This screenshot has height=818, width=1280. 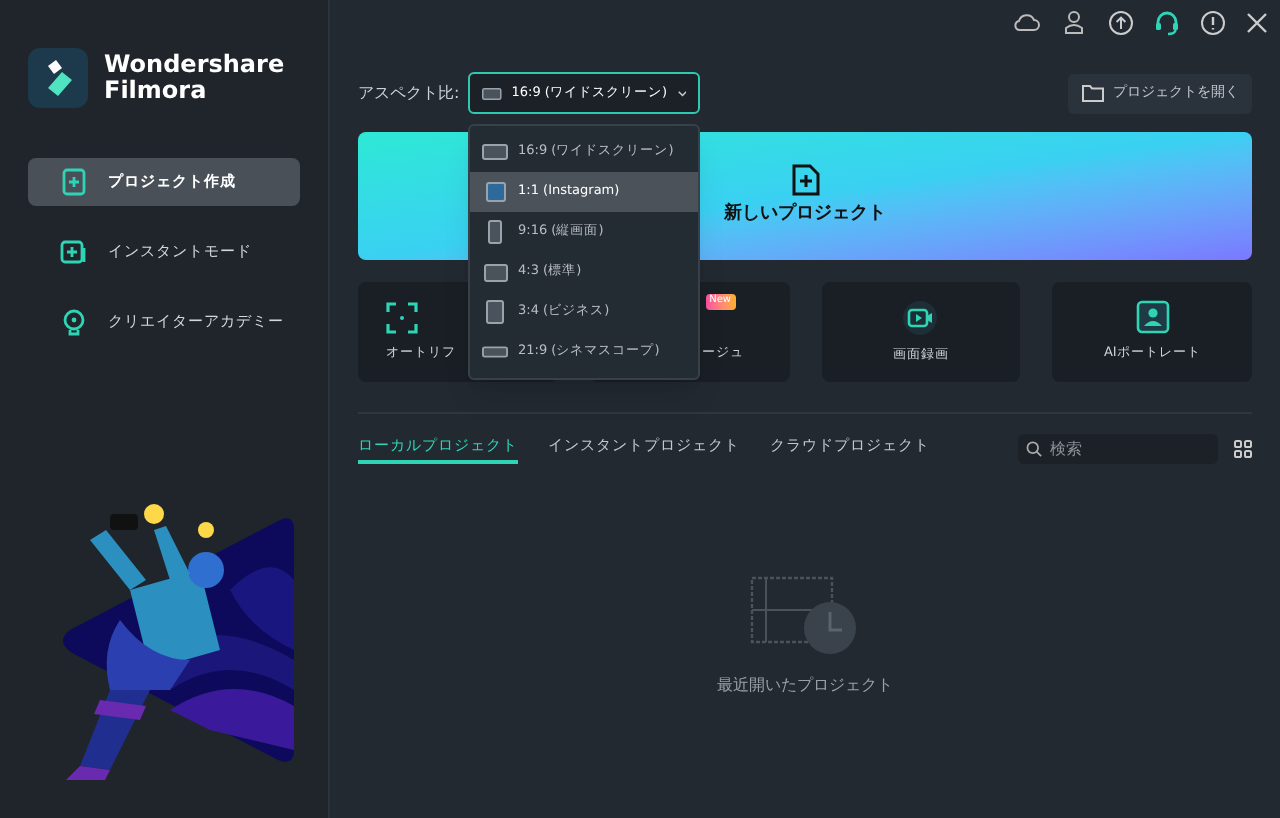 What do you see at coordinates (194, 65) in the screenshot?
I see `brand-name: Wondershare` at bounding box center [194, 65].